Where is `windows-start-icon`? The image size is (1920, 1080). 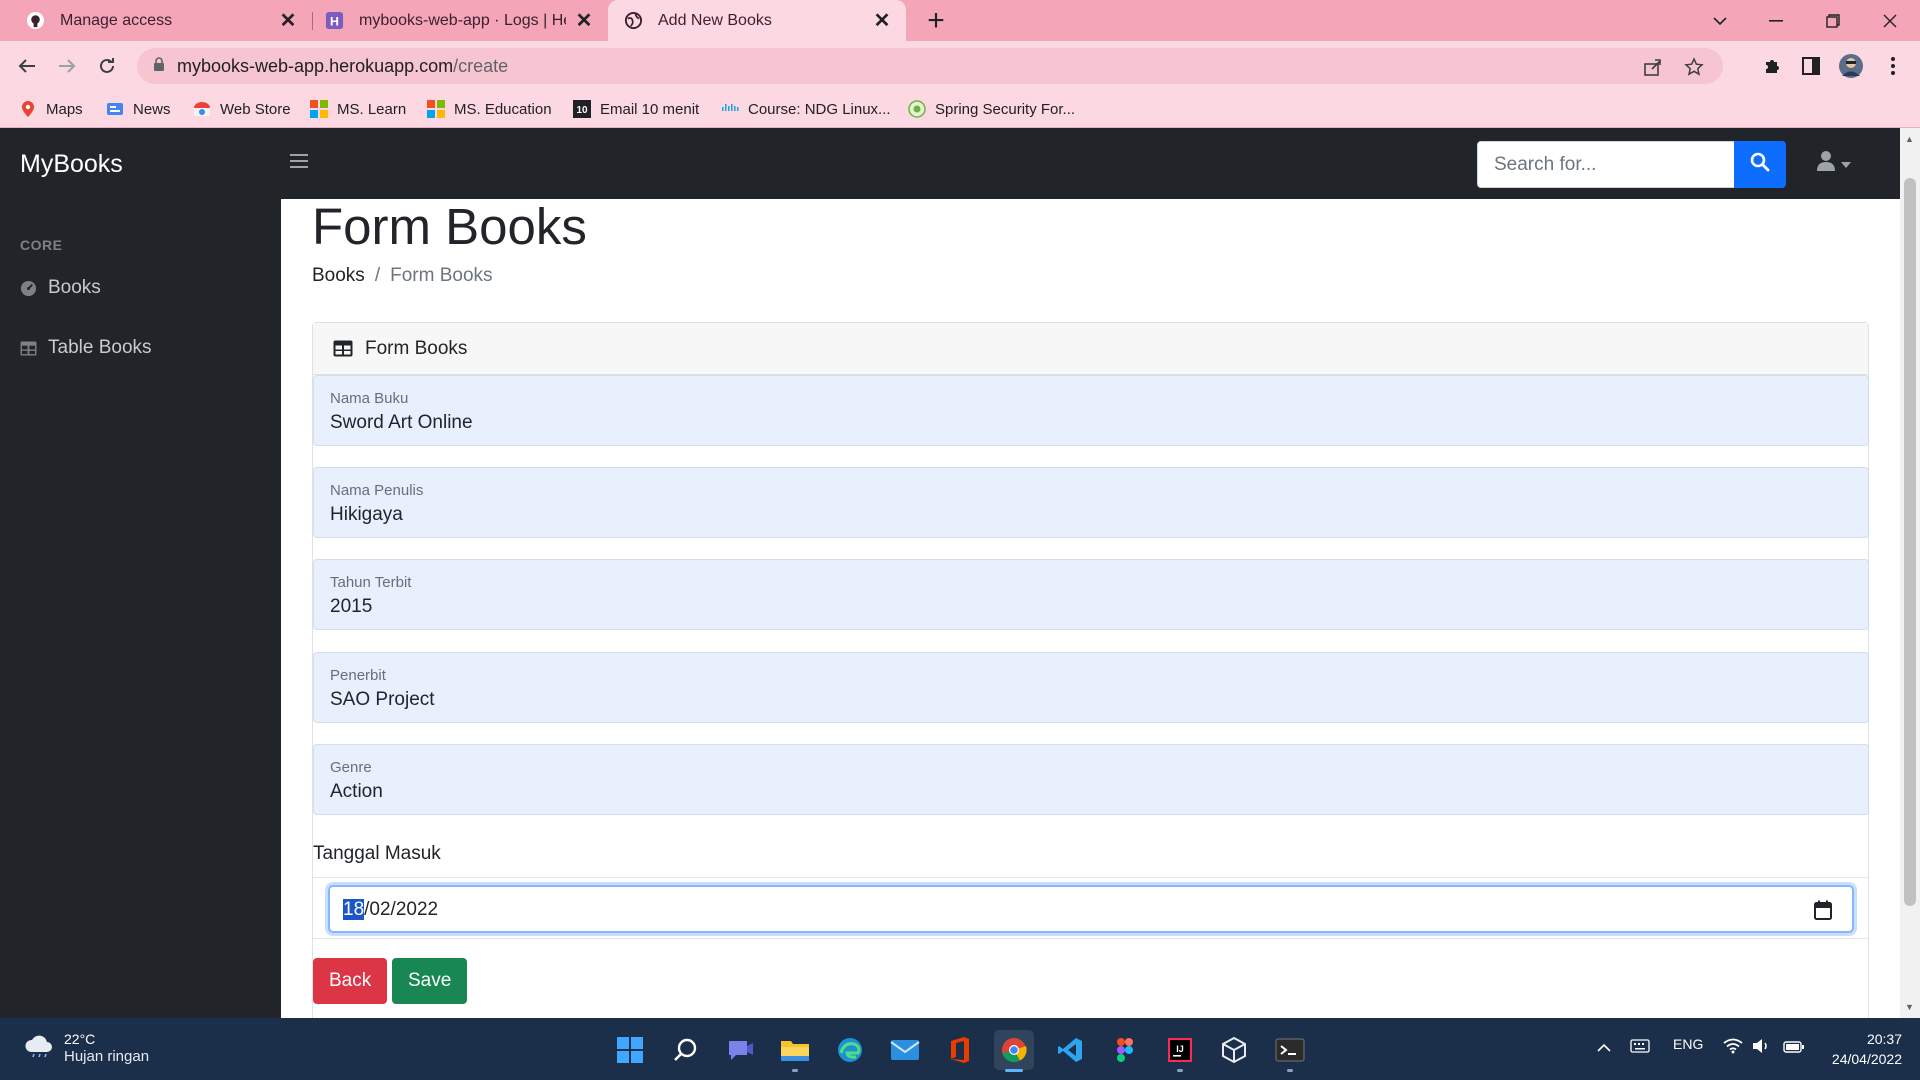 windows-start-icon is located at coordinates (630, 1050).